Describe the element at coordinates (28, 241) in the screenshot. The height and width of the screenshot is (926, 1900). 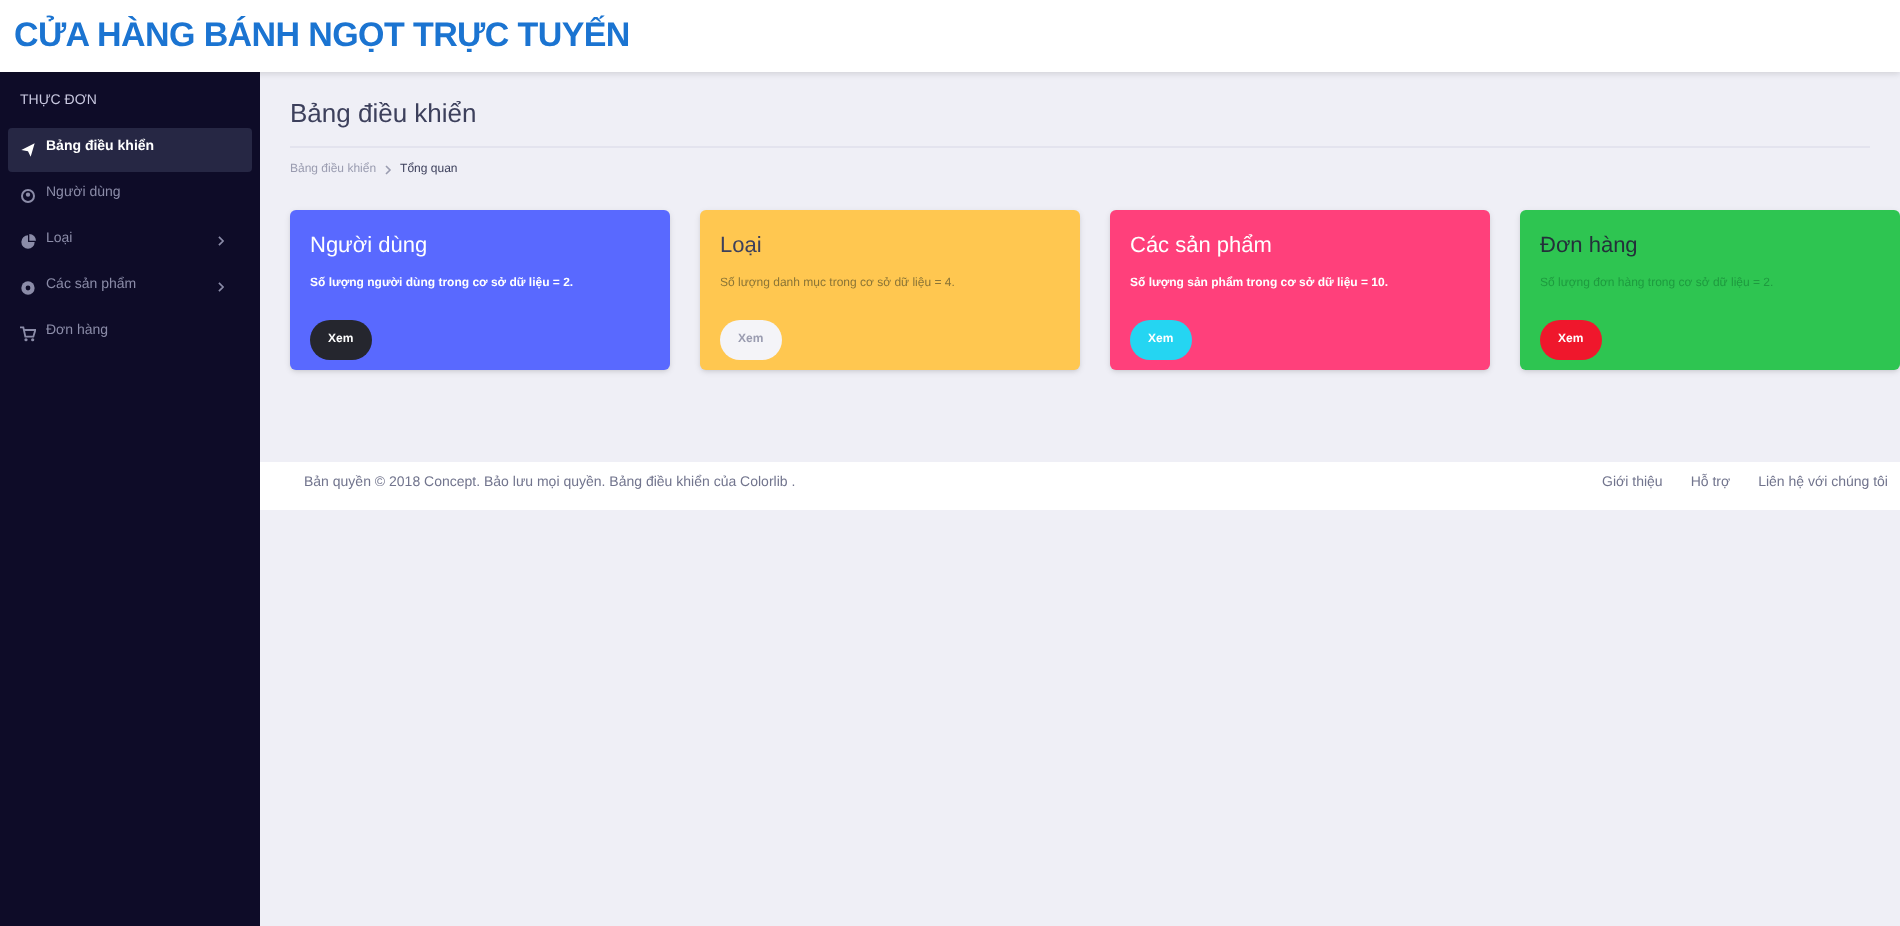
I see `pie-chart-icon` at that location.